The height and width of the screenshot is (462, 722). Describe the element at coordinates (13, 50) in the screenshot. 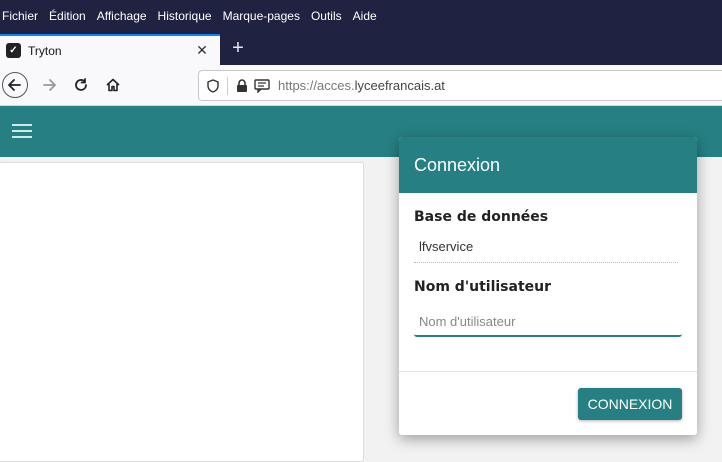

I see `tryton-favicon-icon: ✓` at that location.